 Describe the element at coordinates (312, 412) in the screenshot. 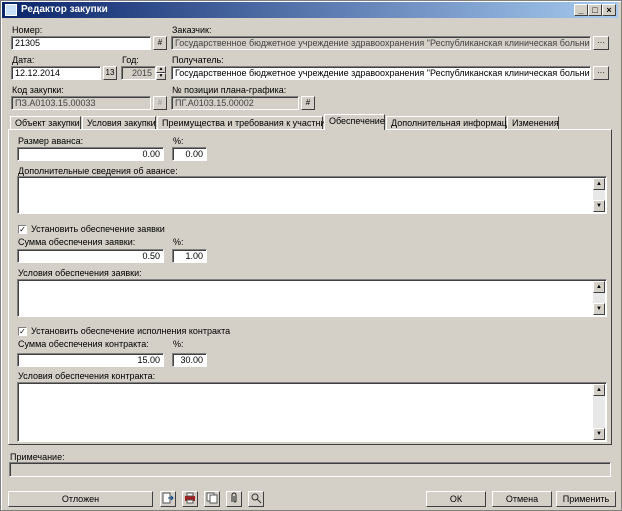

I see `contract-terms-textarea: ▲ ▼` at that location.